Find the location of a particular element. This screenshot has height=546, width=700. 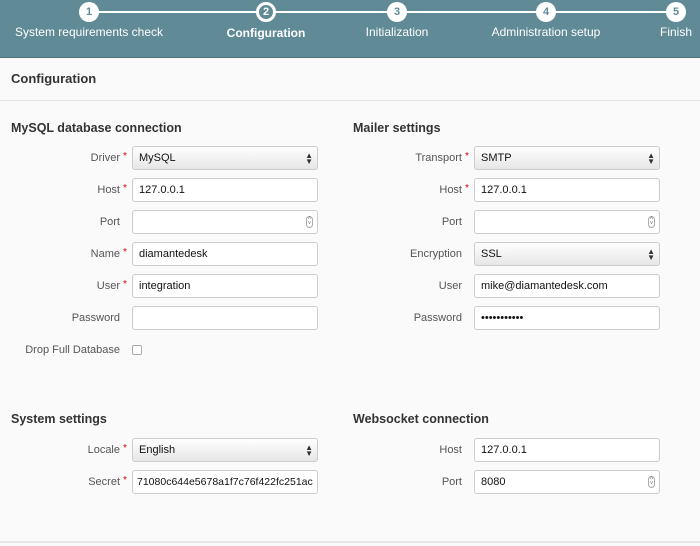

locale-value: English is located at coordinates (157, 450).